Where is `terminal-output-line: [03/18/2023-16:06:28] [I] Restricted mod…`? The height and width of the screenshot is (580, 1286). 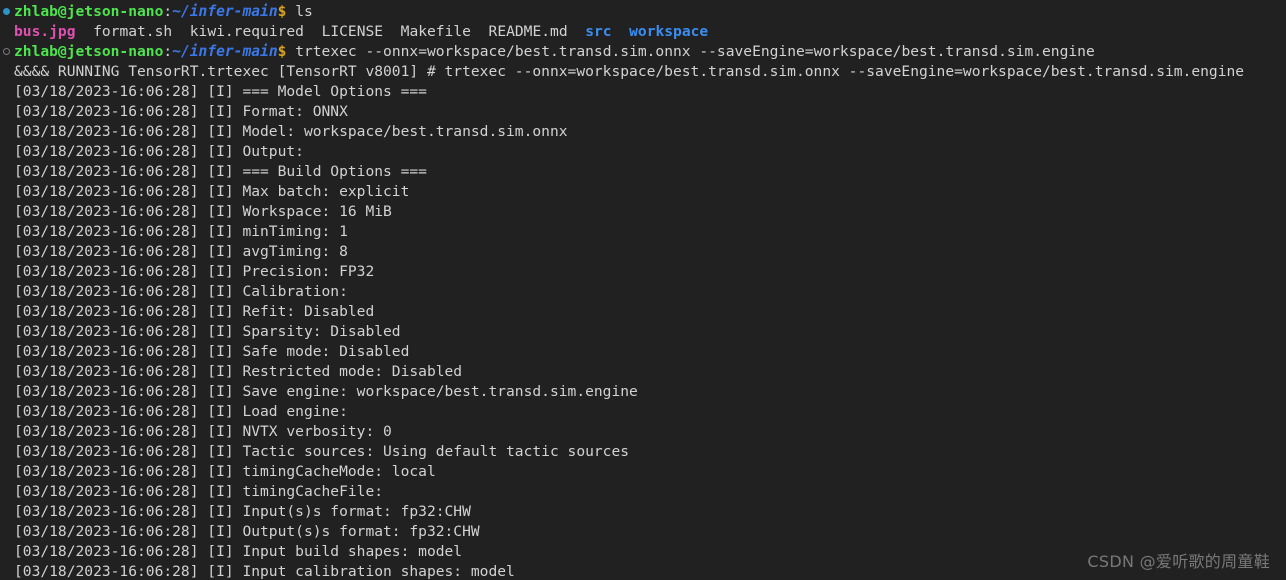 terminal-output-line: [03/18/2023-16:06:28] [I] Restricted mod… is located at coordinates (643, 372).